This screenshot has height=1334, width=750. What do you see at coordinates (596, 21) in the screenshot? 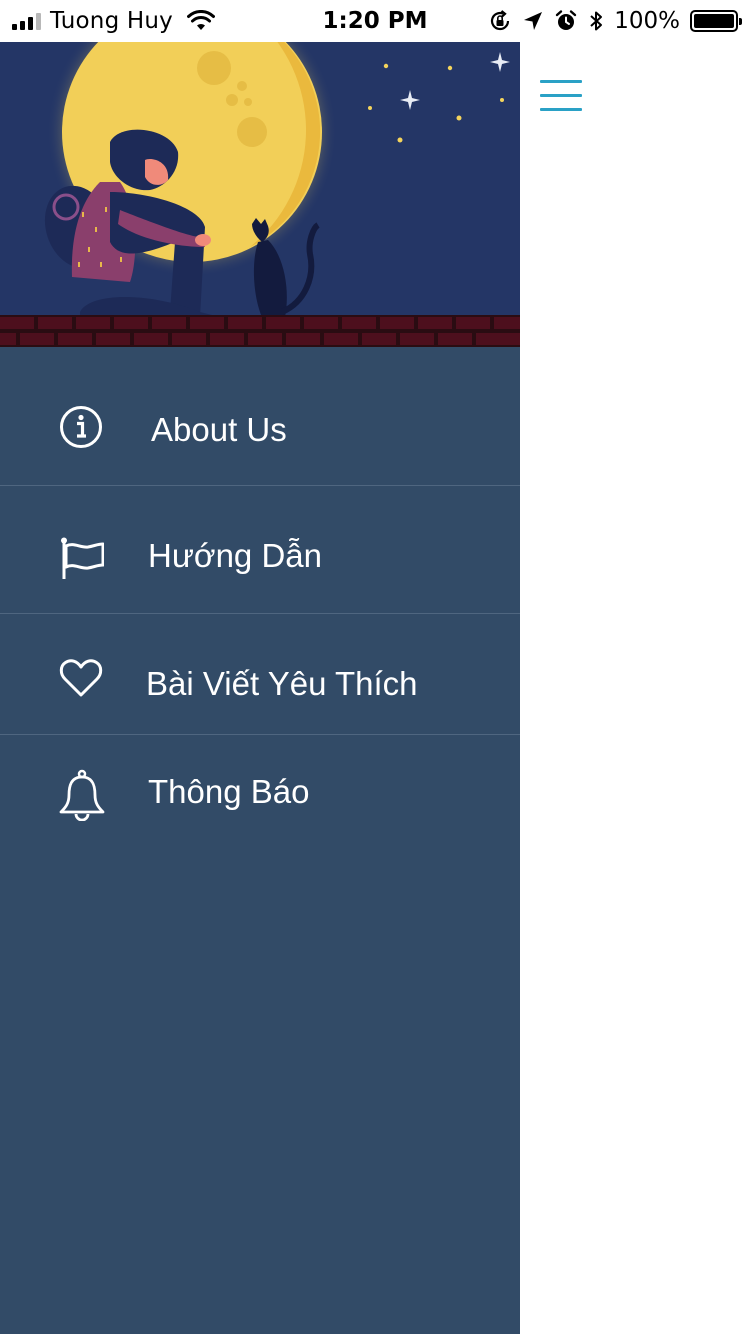
I see `bluetooth-icon` at bounding box center [596, 21].